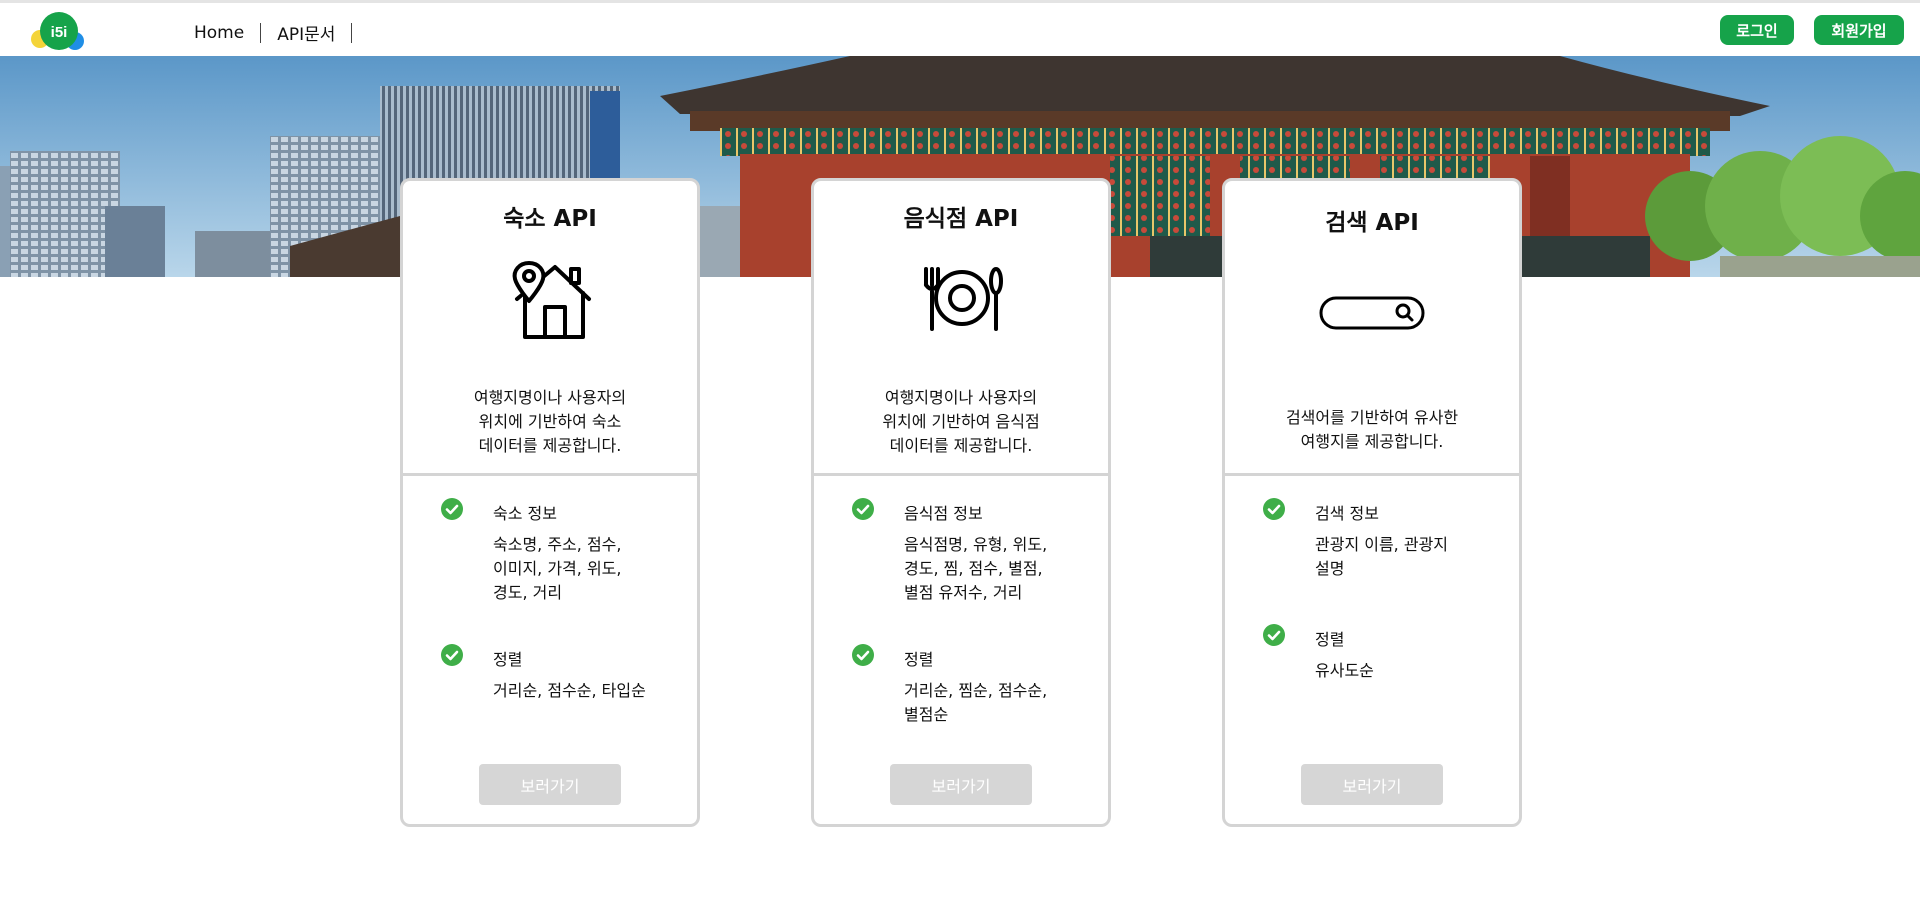 Image resolution: width=1920 pixels, height=897 pixels. I want to click on feature-line: 설명, so click(1330, 568).